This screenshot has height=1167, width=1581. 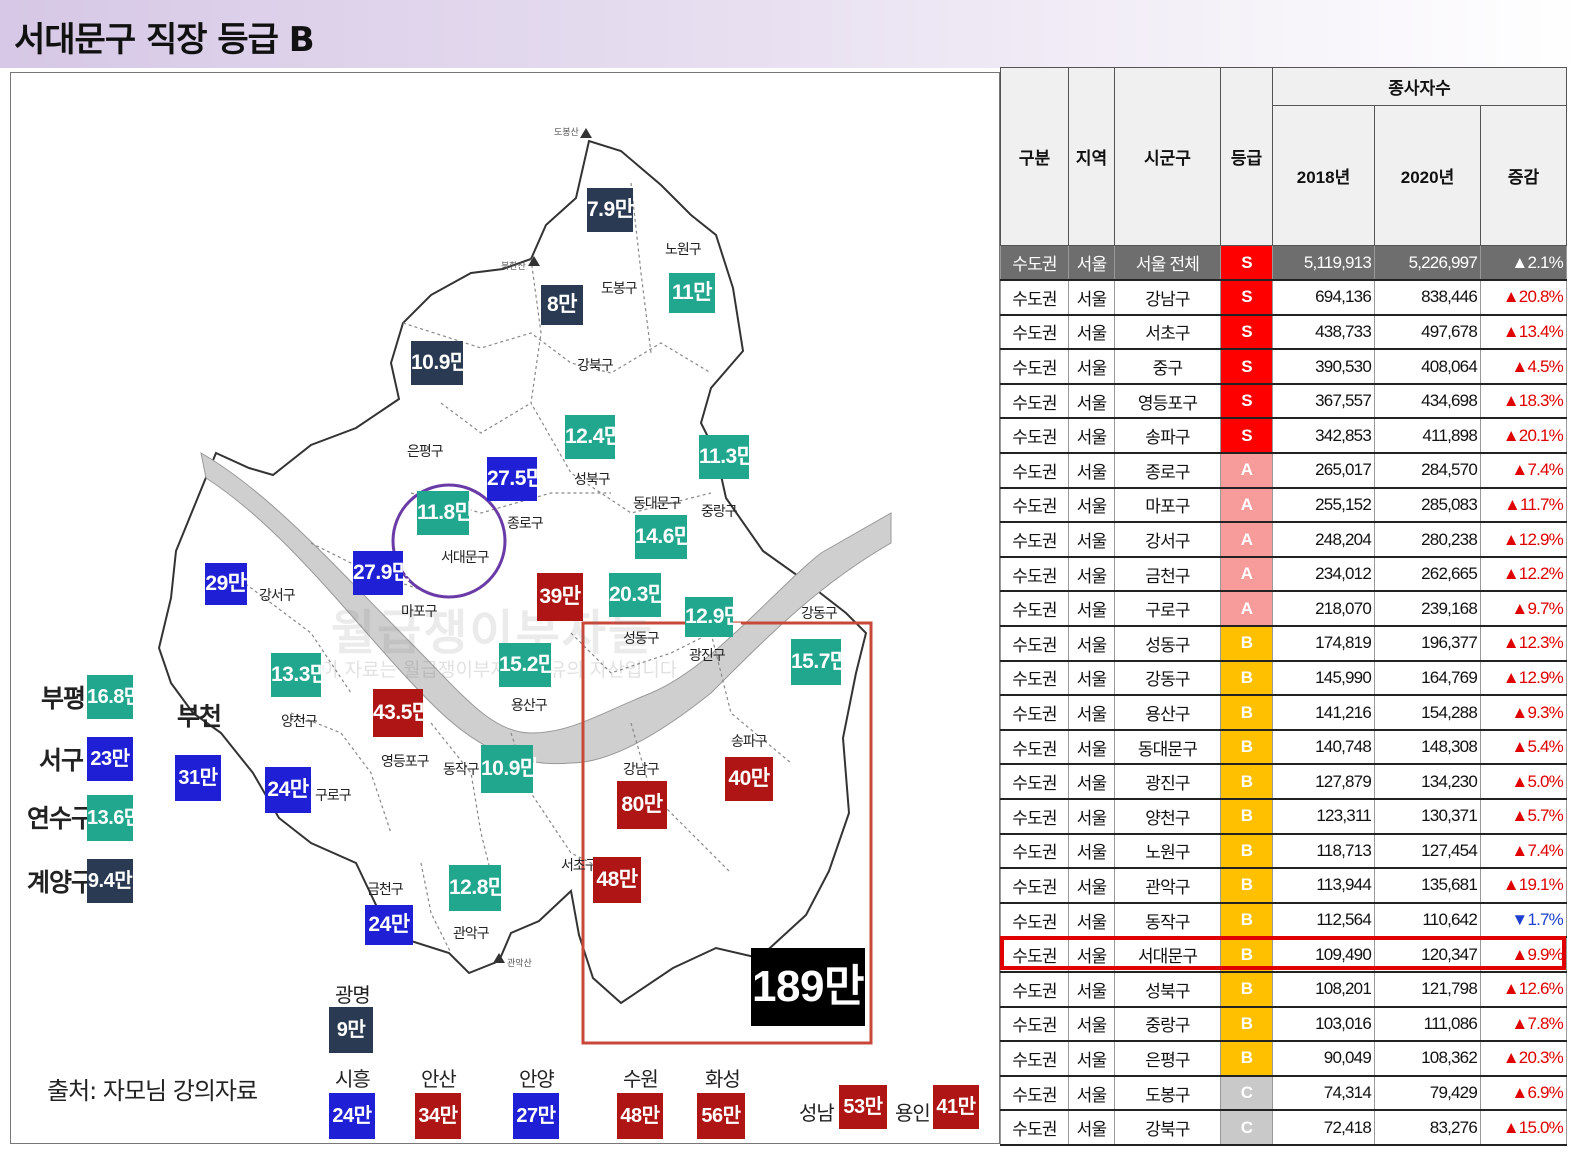 What do you see at coordinates (352, 1116) in the screenshot?
I see `city-value-siheung: 24만` at bounding box center [352, 1116].